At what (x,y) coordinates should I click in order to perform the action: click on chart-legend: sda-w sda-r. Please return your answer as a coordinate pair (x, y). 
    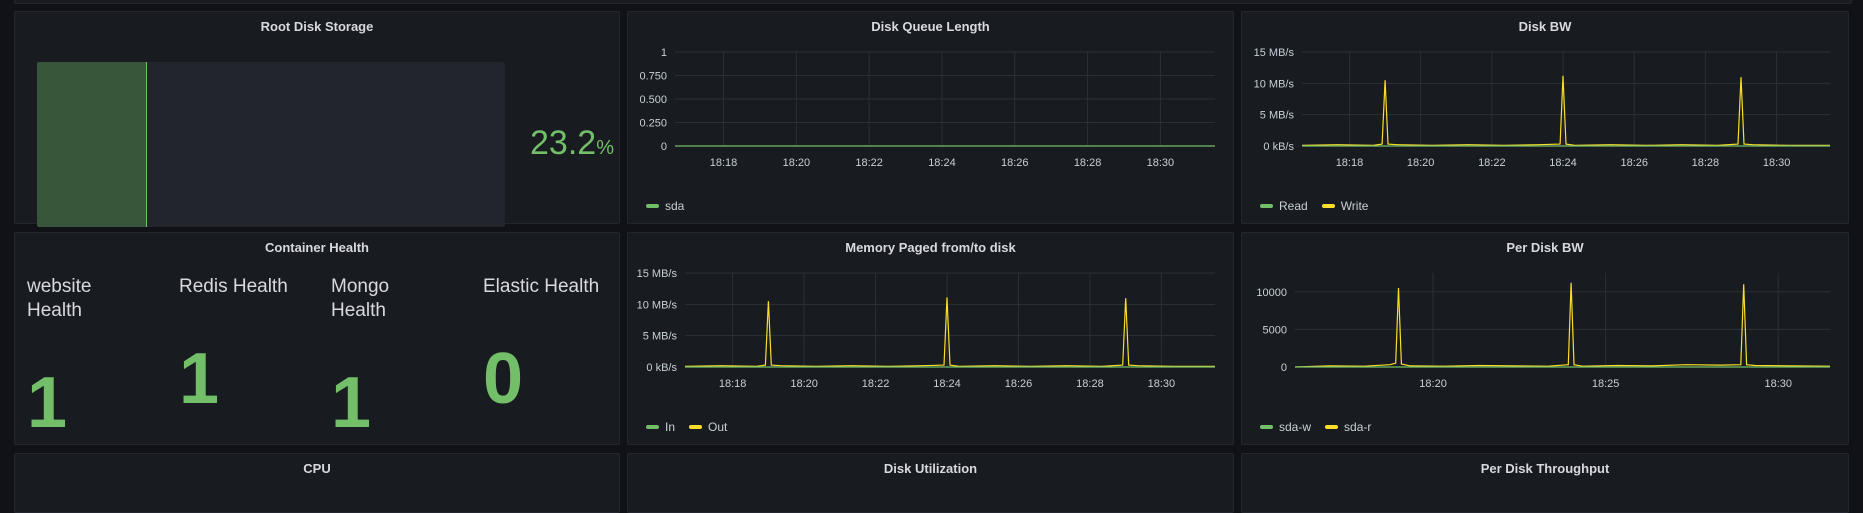
    Looking at the image, I should click on (1315, 427).